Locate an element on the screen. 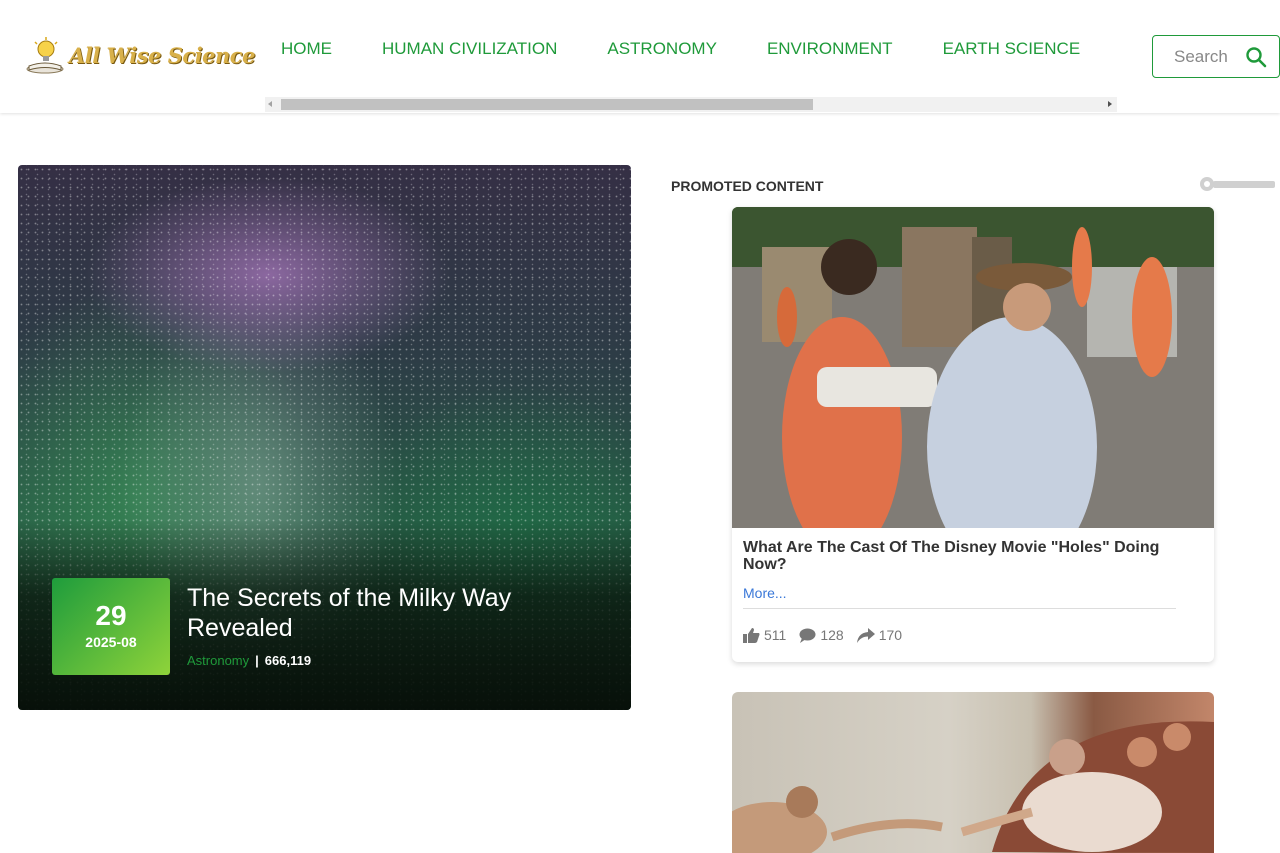  nav-astronomy: ASTRONOMY is located at coordinates (662, 49).